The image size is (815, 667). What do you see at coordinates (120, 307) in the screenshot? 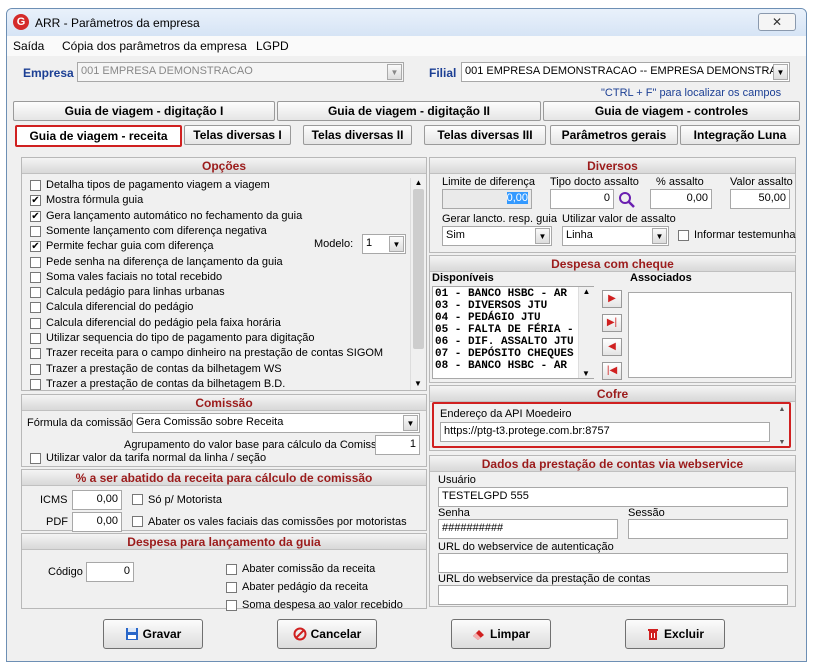
I see `opcao-label: Calcula diferencial do pedágio` at bounding box center [120, 307].